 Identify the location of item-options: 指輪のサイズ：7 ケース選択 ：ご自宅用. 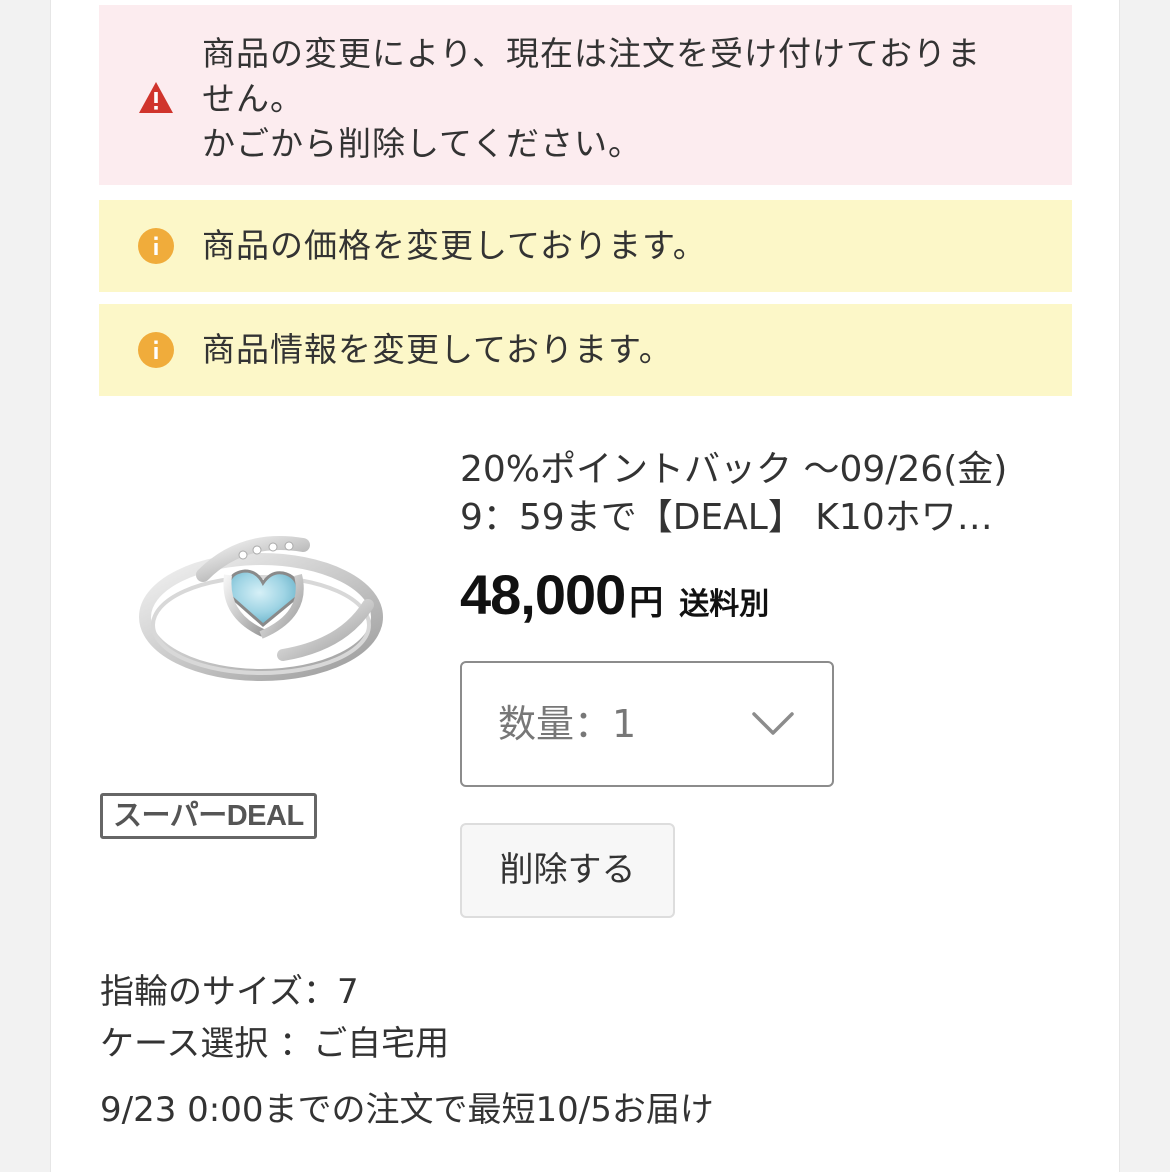
(274, 1018).